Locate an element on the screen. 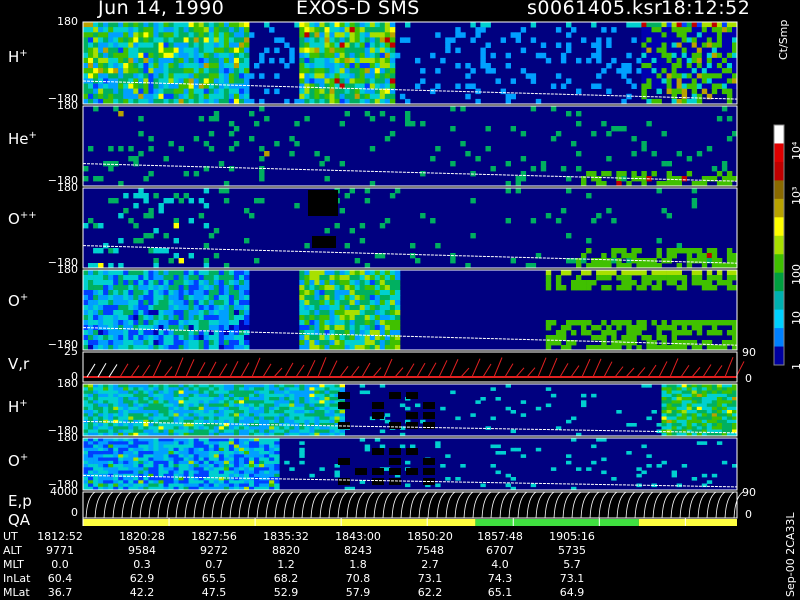 The width and height of the screenshot is (800, 600). version-label: Sep-00 2CA33L is located at coordinates (790, 554).